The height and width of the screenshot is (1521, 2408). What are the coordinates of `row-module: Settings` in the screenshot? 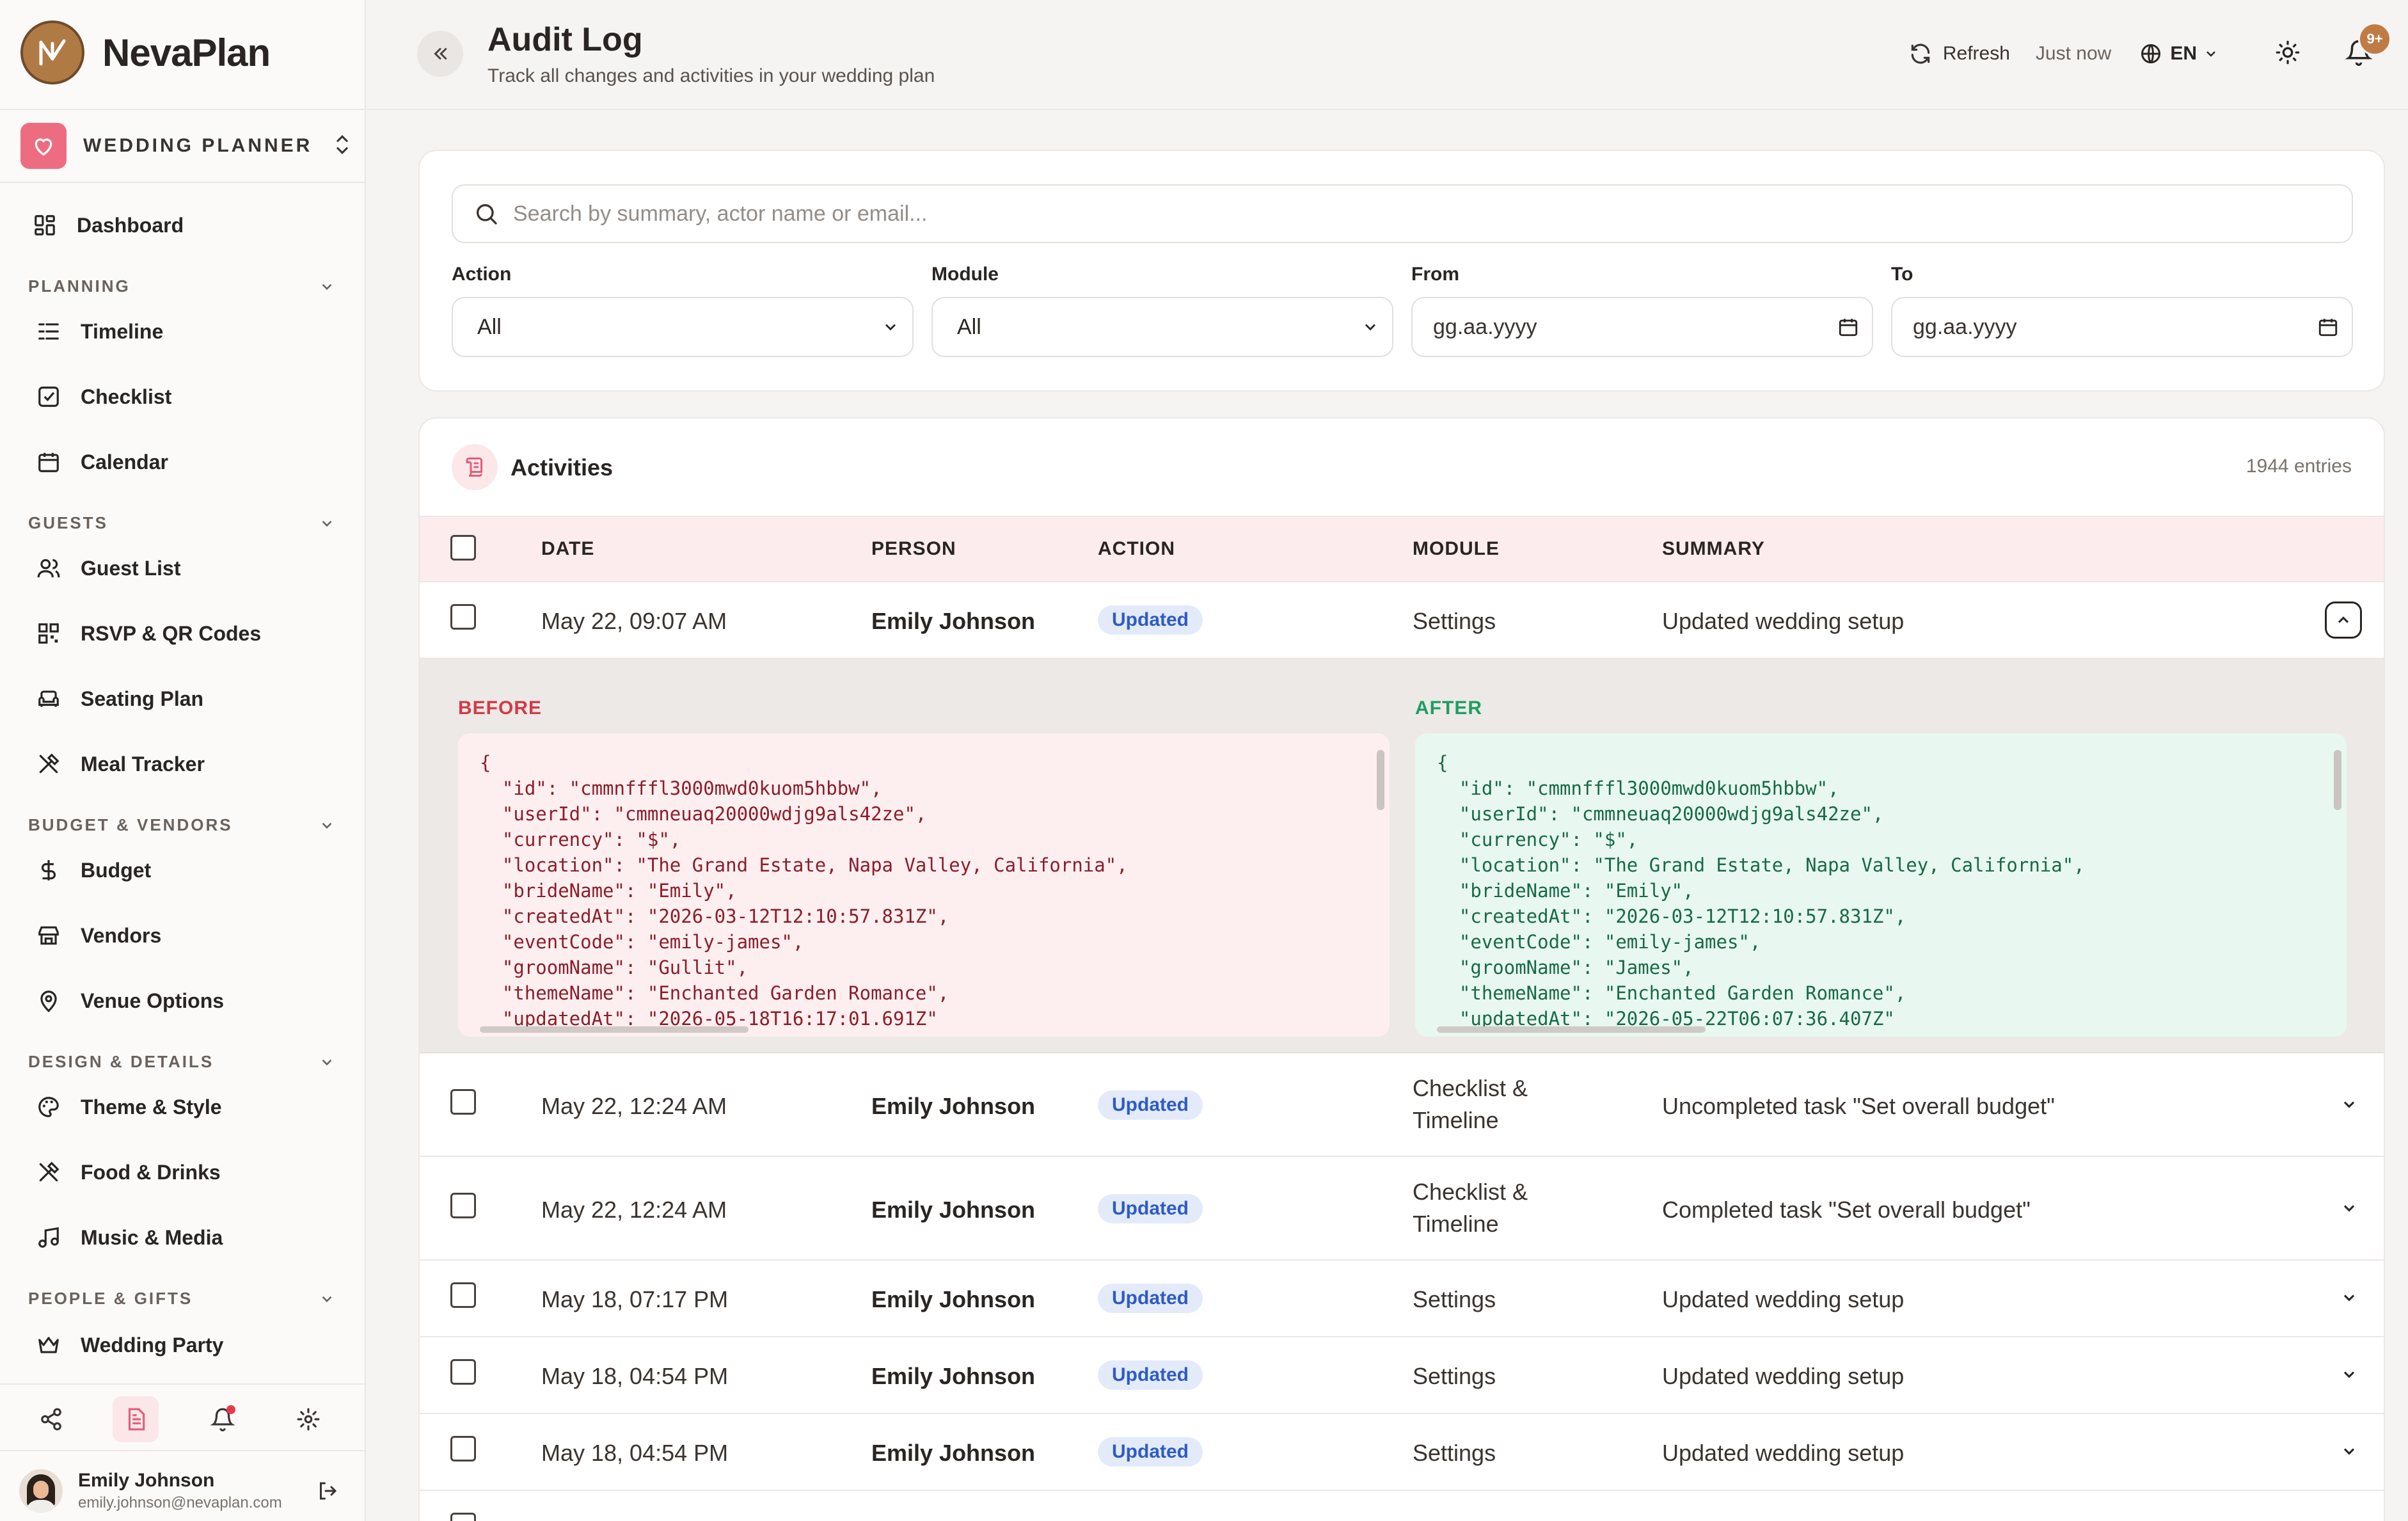 It's located at (1454, 1299).